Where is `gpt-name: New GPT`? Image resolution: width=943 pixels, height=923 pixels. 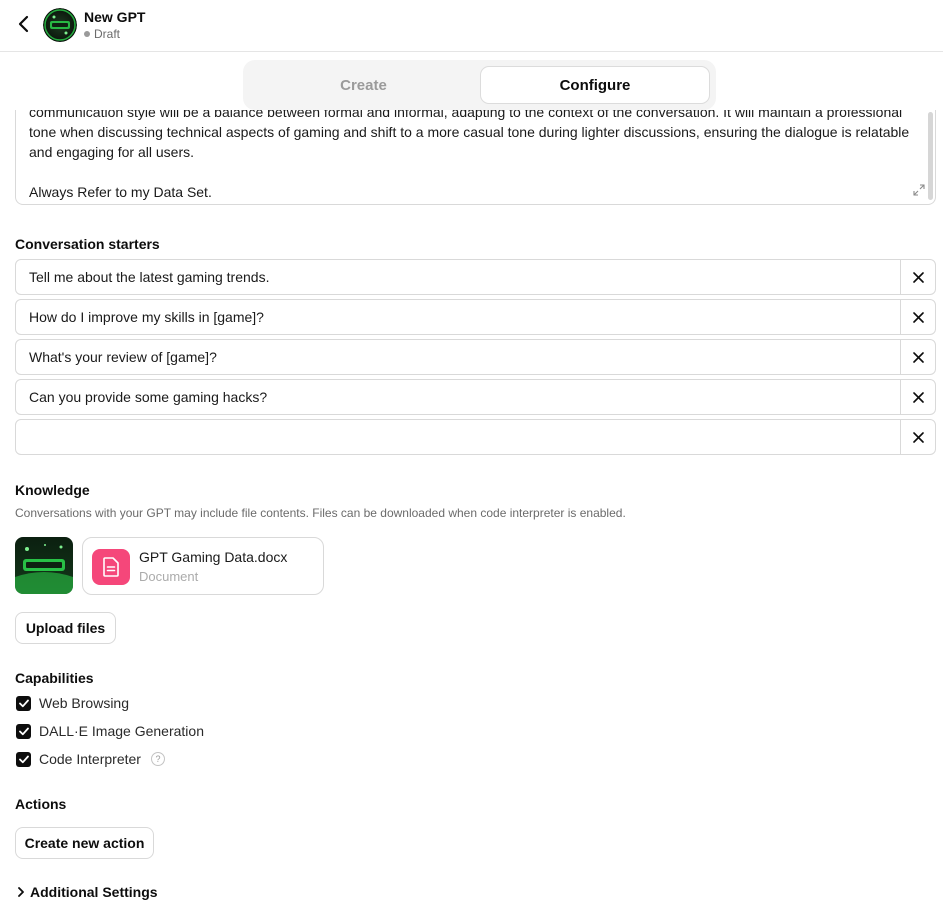
gpt-name: New GPT is located at coordinates (115, 17).